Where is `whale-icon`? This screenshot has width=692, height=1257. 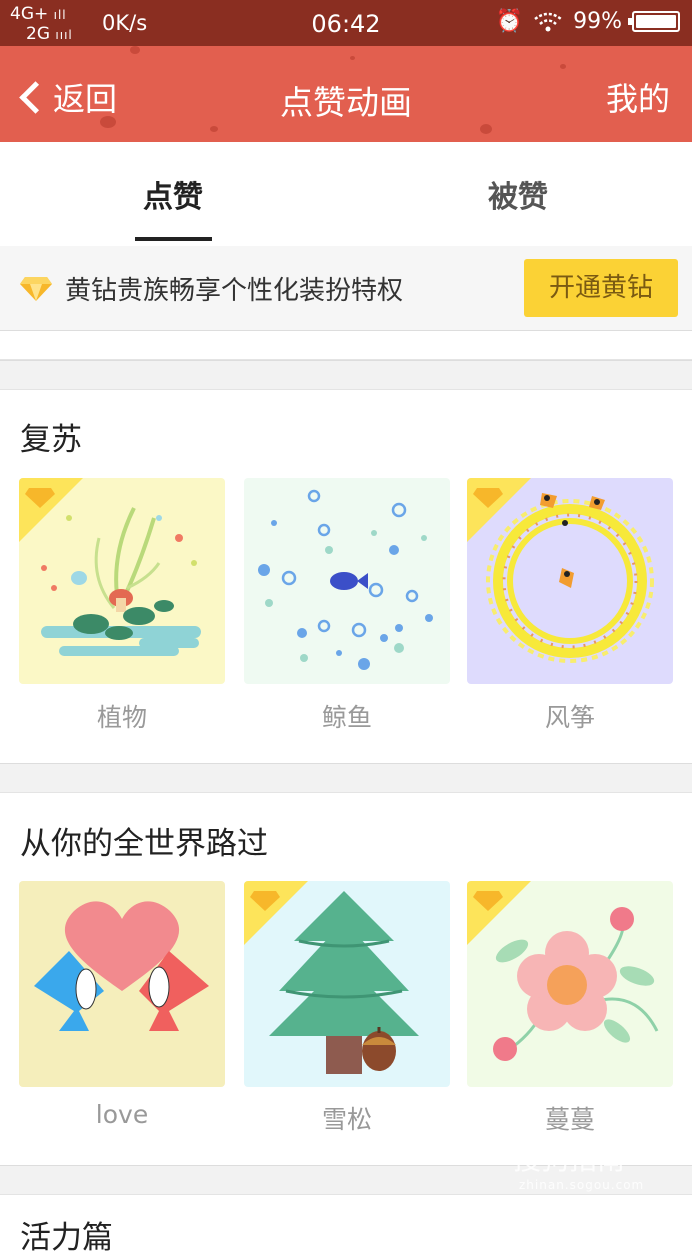 whale-icon is located at coordinates (347, 581).